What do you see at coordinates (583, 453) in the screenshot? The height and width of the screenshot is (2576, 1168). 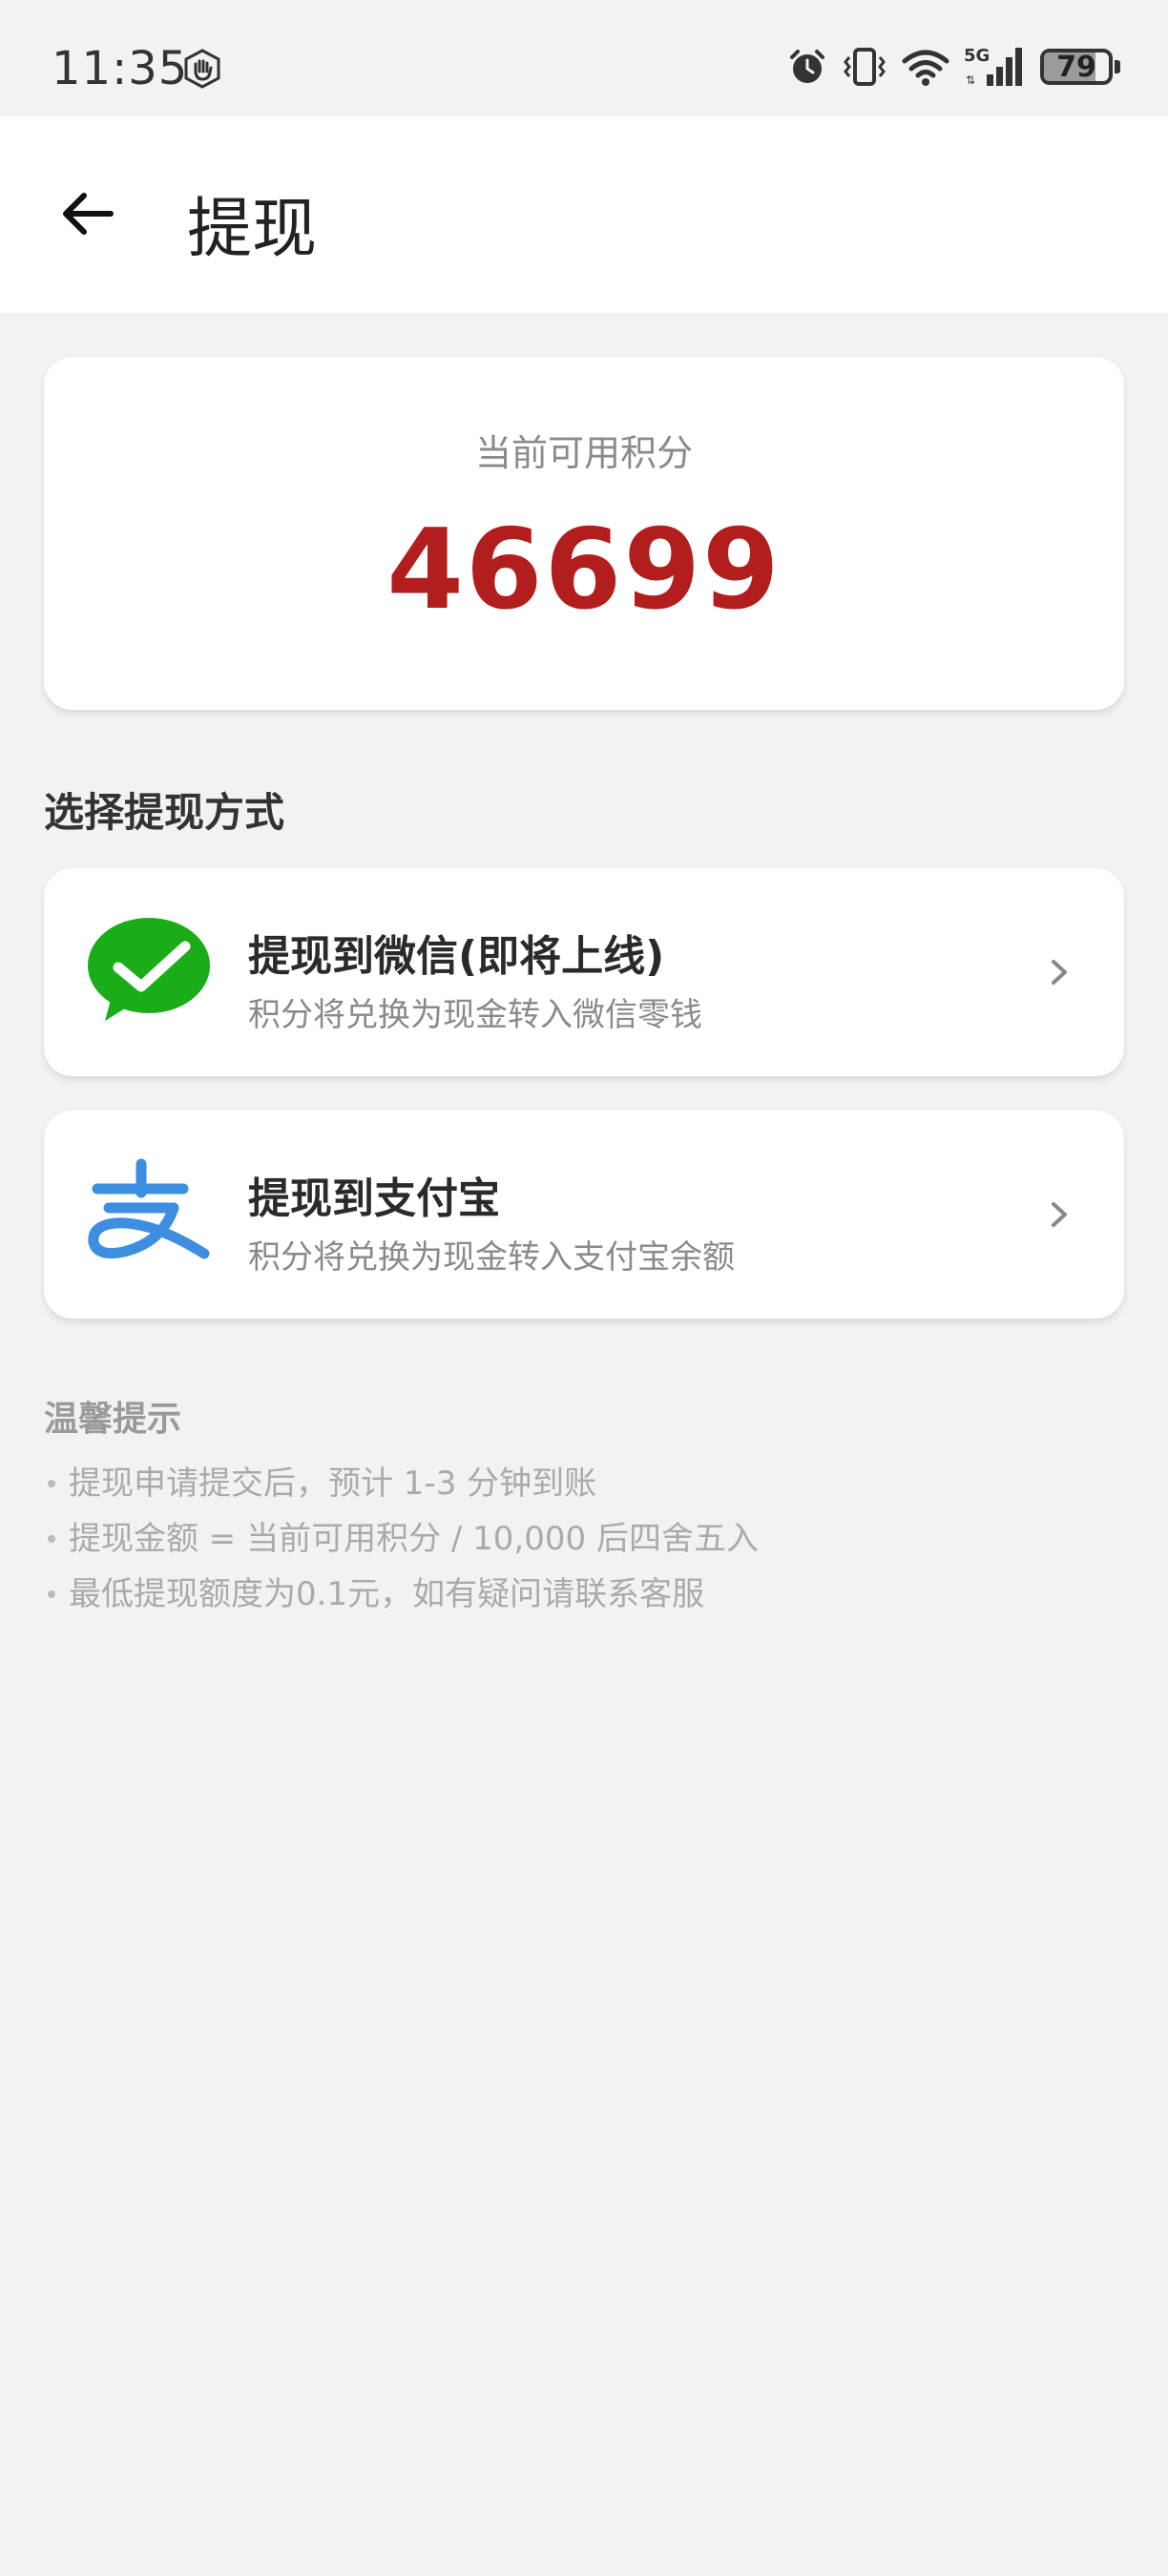 I see `points-label: 当前可用积分` at bounding box center [583, 453].